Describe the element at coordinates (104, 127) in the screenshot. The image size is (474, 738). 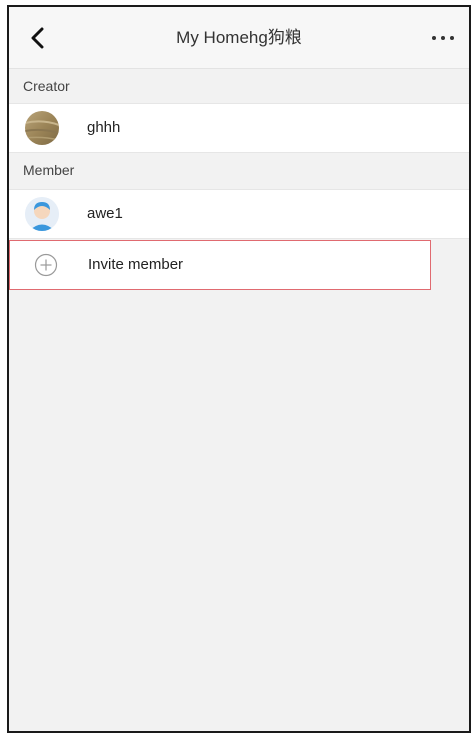
I see `creator-name: ghhh` at that location.